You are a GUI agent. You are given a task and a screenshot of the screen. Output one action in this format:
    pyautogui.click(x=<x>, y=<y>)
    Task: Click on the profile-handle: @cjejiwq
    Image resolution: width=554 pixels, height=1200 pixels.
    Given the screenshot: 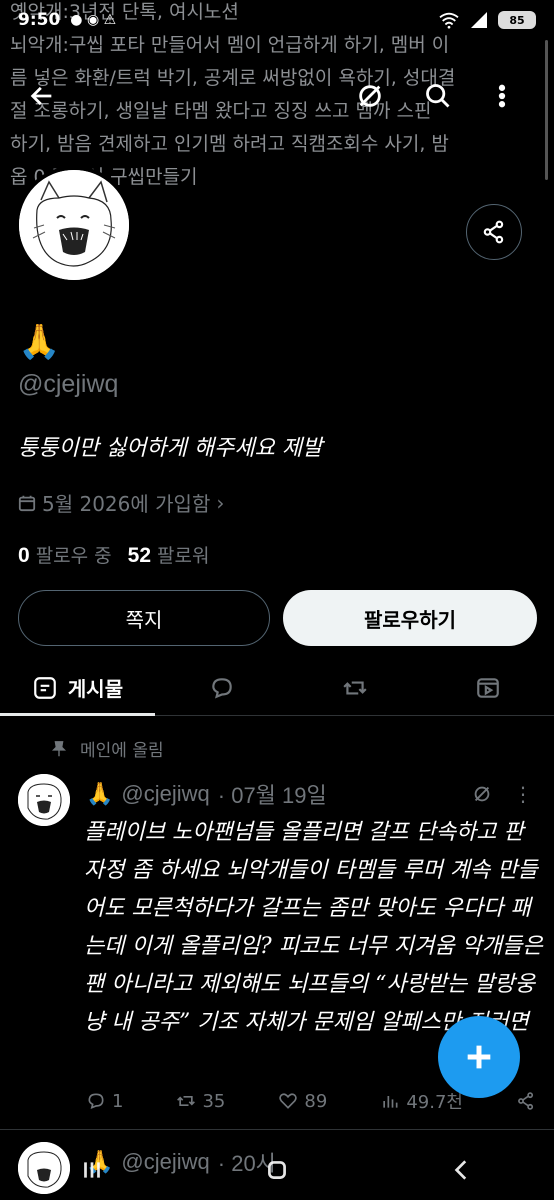 What is the action you would take?
    pyautogui.click(x=68, y=384)
    